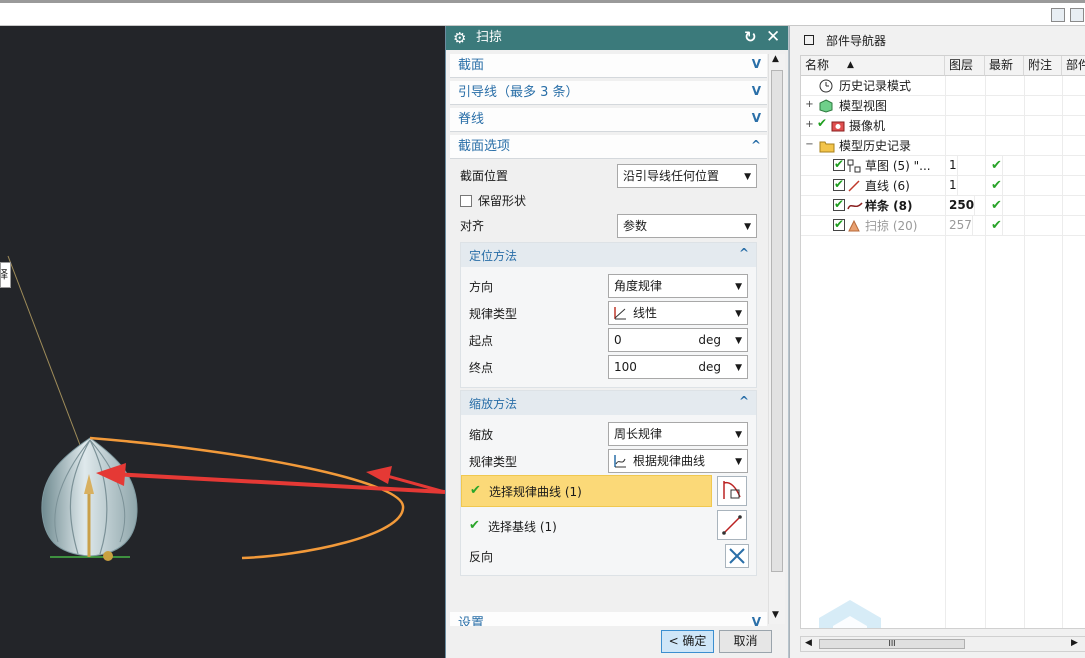 This screenshot has height=658, width=1085. What do you see at coordinates (750, 37) in the screenshot?
I see `reset-icon: ↻` at bounding box center [750, 37].